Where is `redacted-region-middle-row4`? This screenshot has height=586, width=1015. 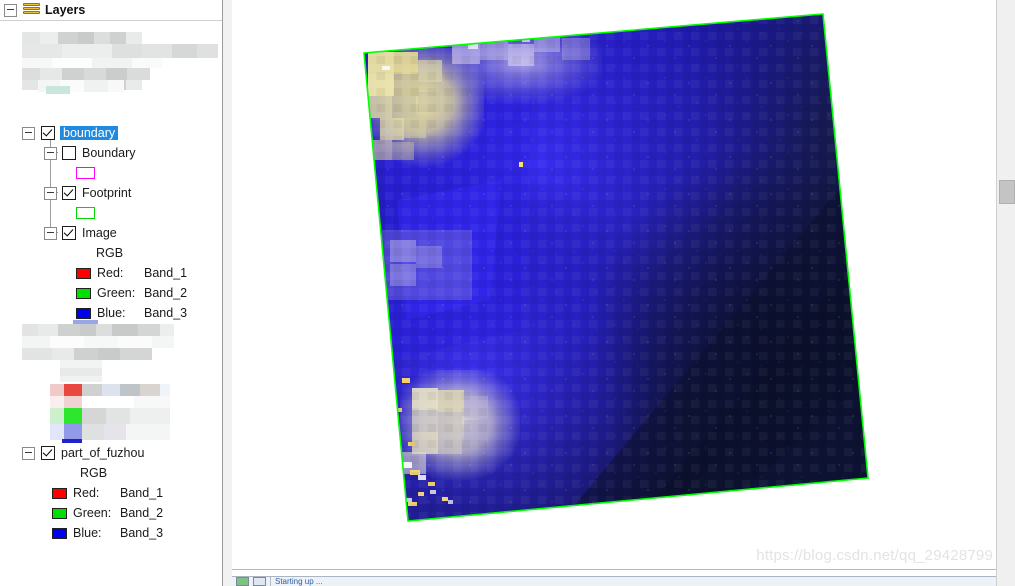 redacted-region-middle-row4 is located at coordinates (81, 371).